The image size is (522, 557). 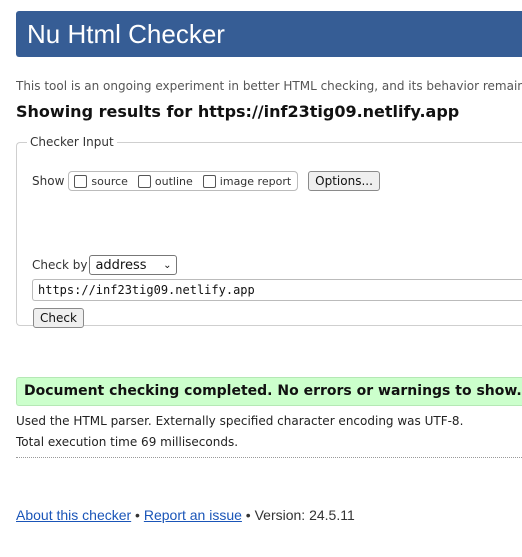 I want to click on outline-label: outline, so click(x=173, y=181).